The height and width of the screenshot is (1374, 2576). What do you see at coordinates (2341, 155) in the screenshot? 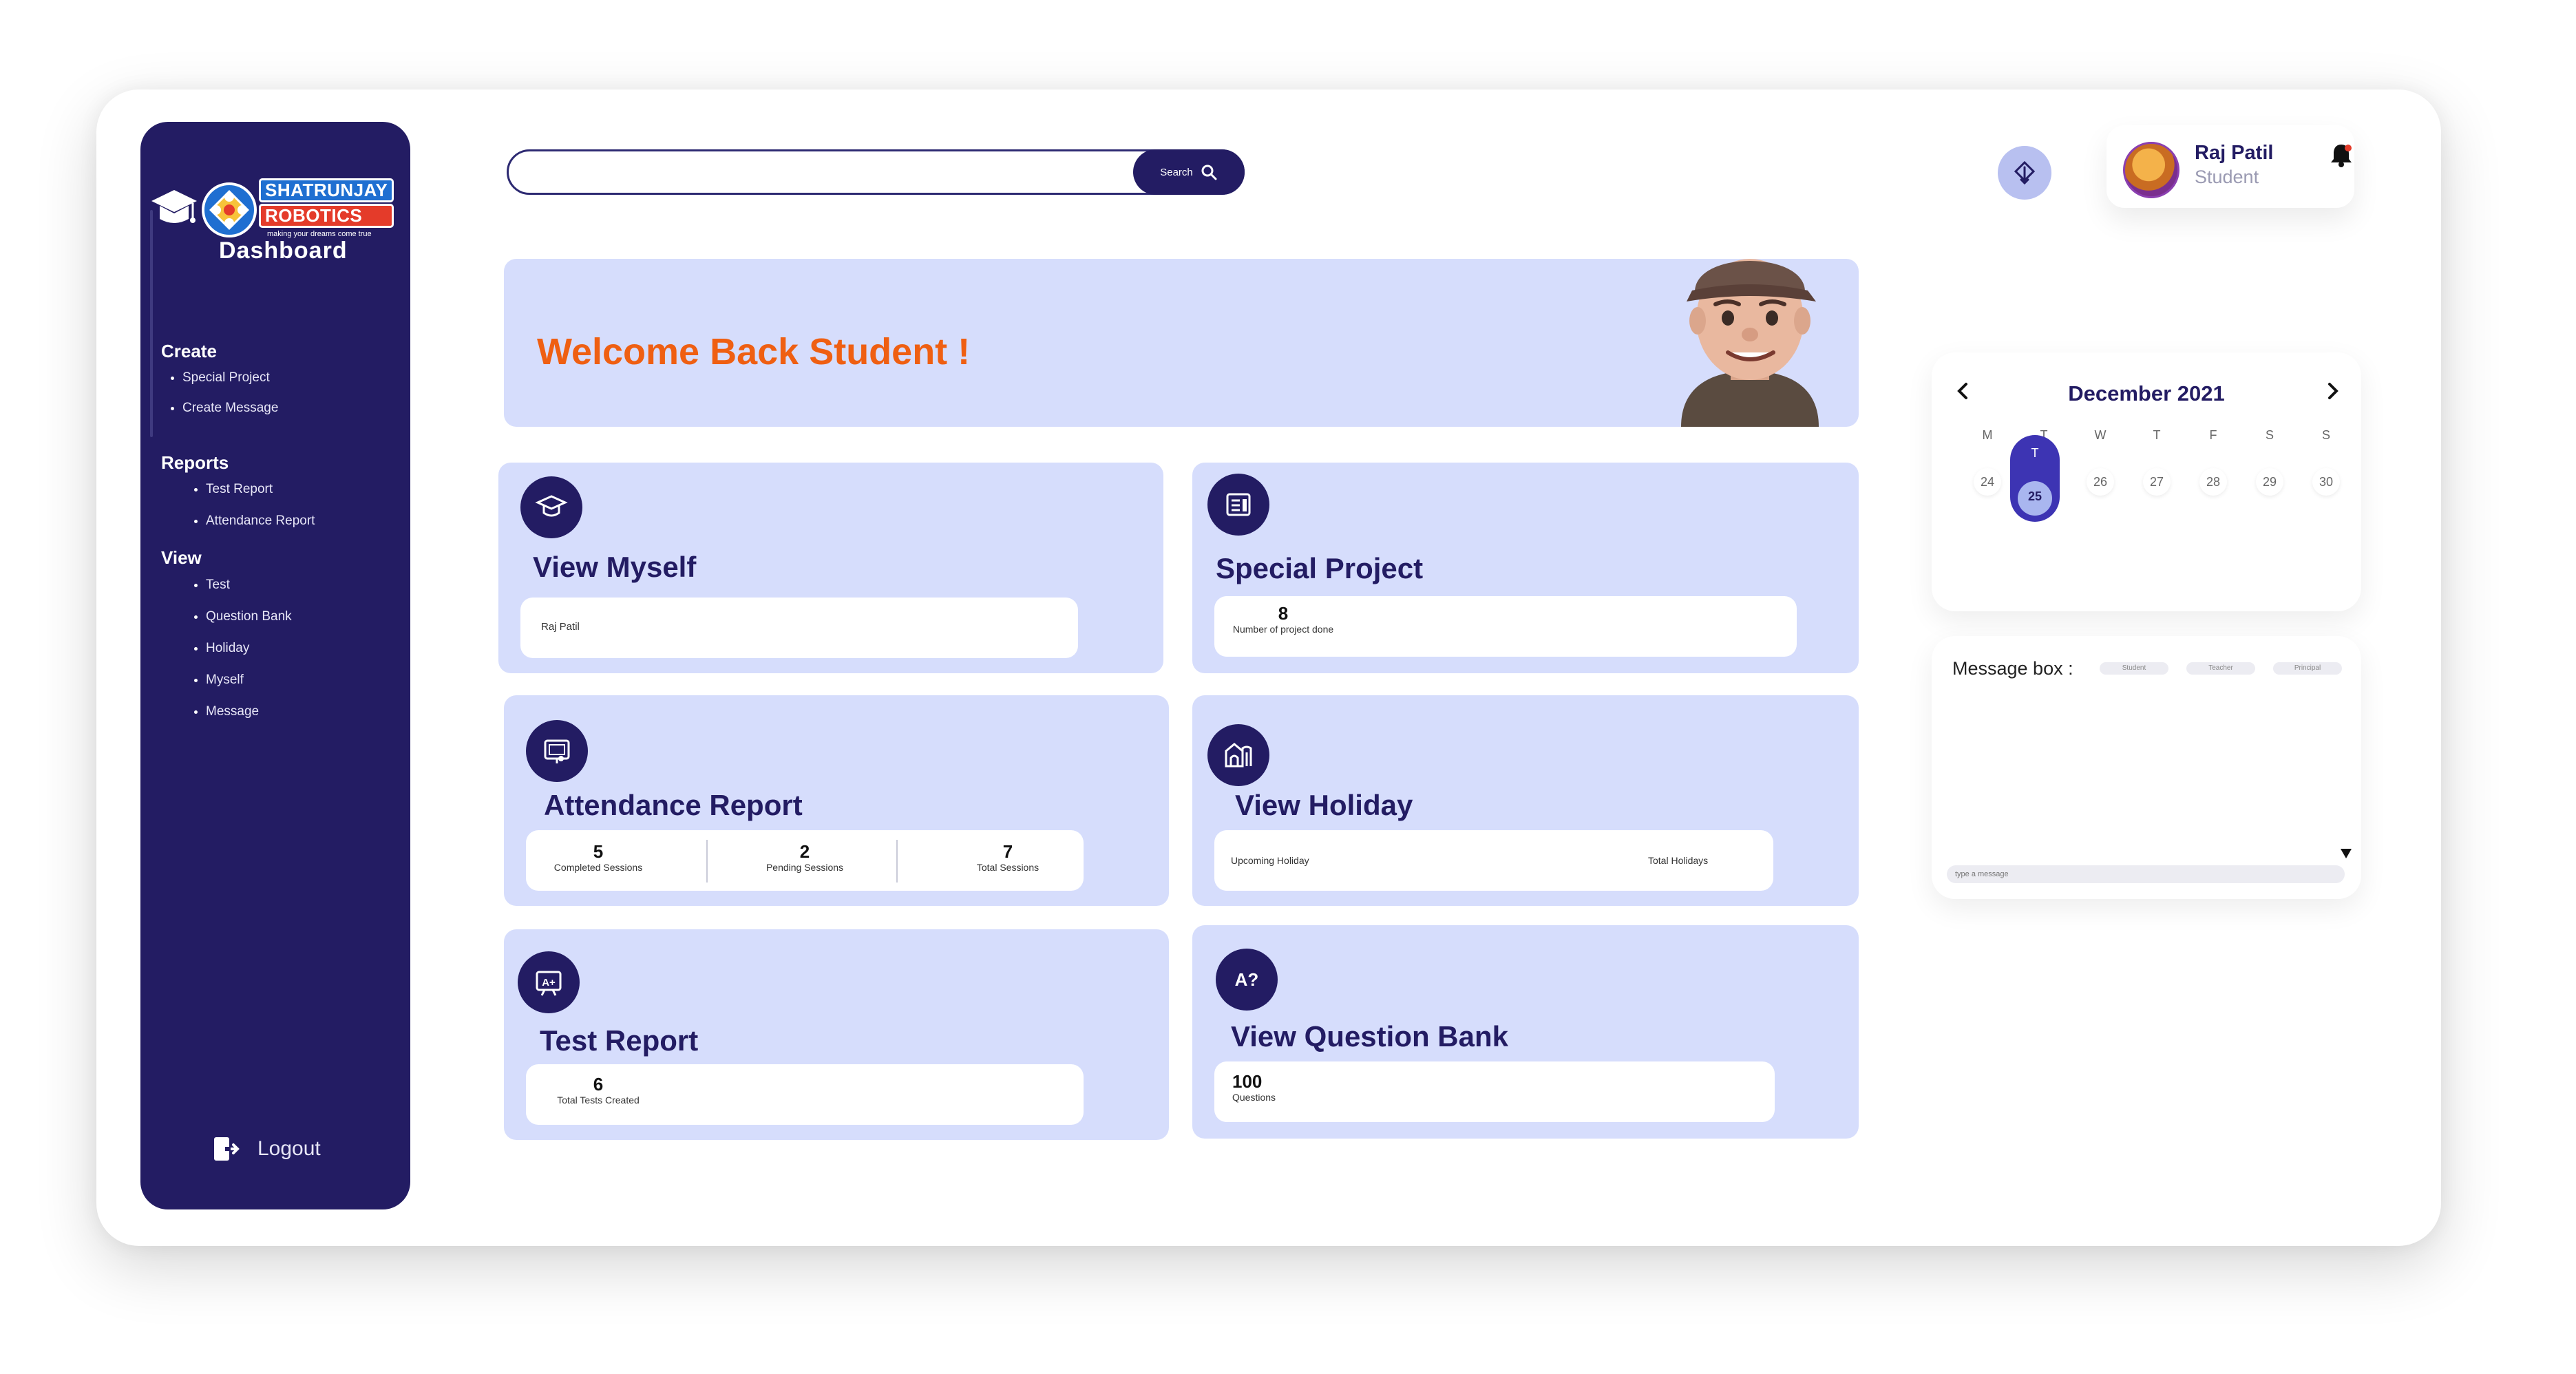
I see `notification-bell-icon` at bounding box center [2341, 155].